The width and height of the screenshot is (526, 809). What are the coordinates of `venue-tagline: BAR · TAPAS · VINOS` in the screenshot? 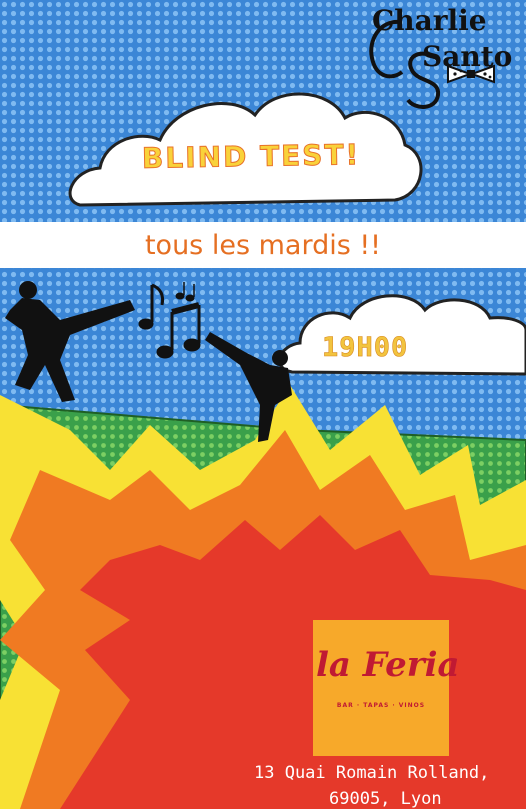 It's located at (381, 705).